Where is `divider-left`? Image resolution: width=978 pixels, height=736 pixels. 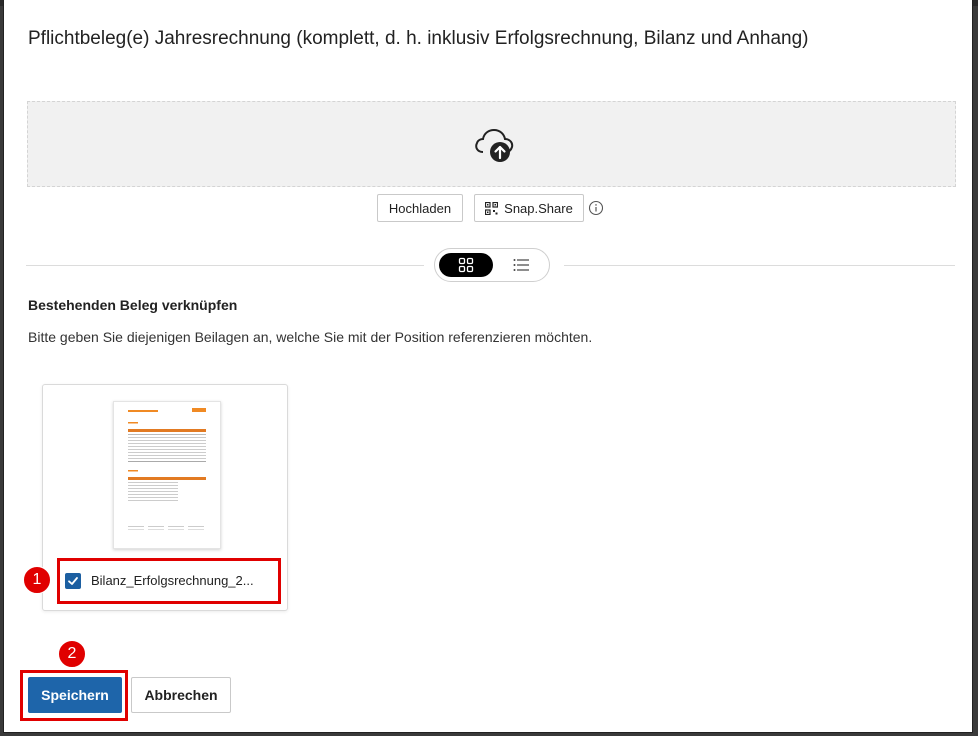
divider-left is located at coordinates (225, 265).